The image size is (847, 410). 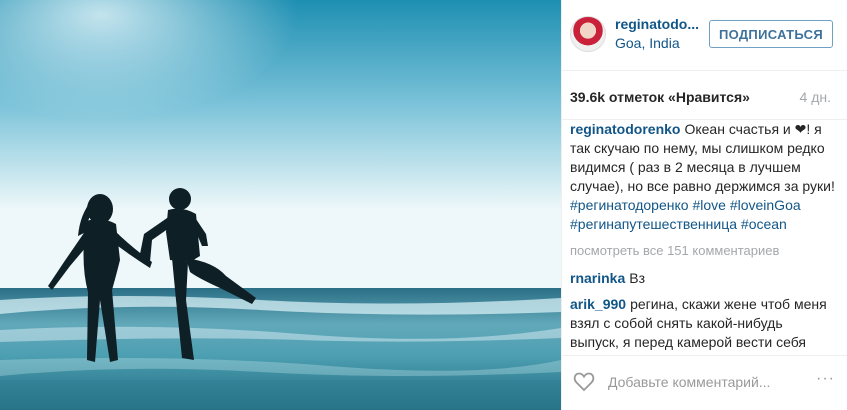 What do you see at coordinates (765, 205) in the screenshot?
I see `hashtag-link: #loveinGoa` at bounding box center [765, 205].